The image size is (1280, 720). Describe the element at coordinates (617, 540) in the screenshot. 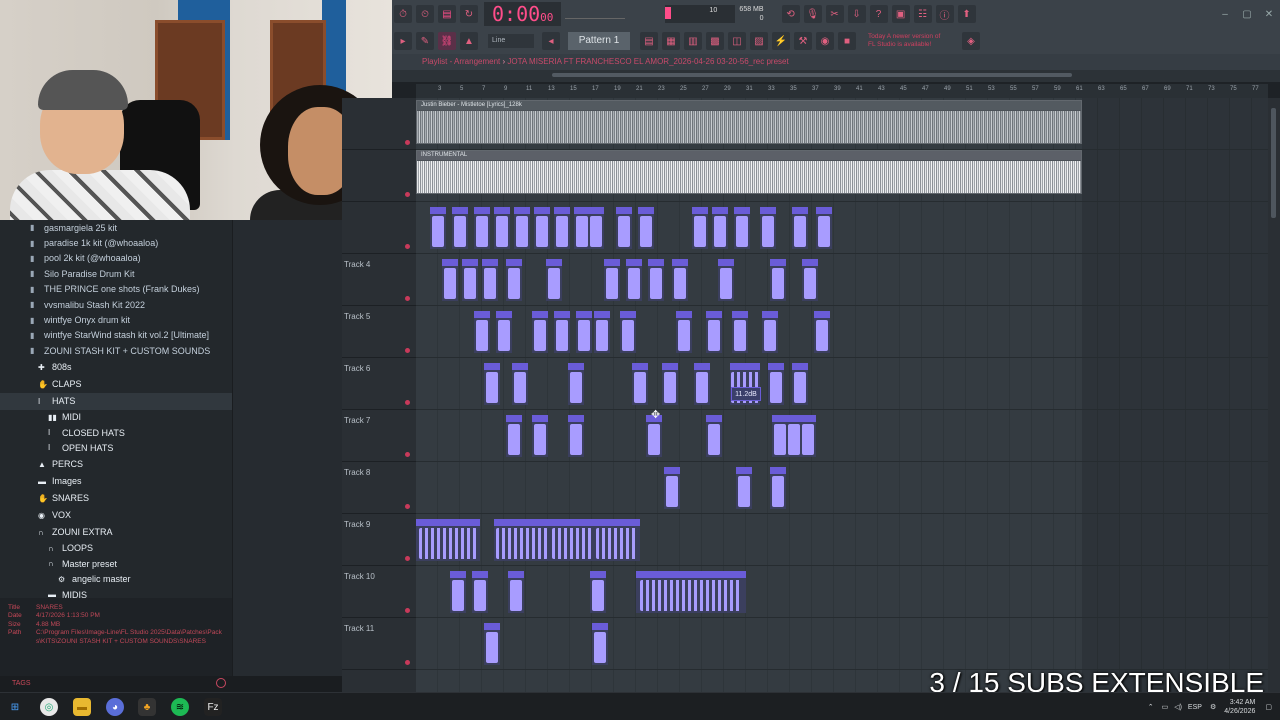

I see `audio-clip-labeled: ..preset` at that location.